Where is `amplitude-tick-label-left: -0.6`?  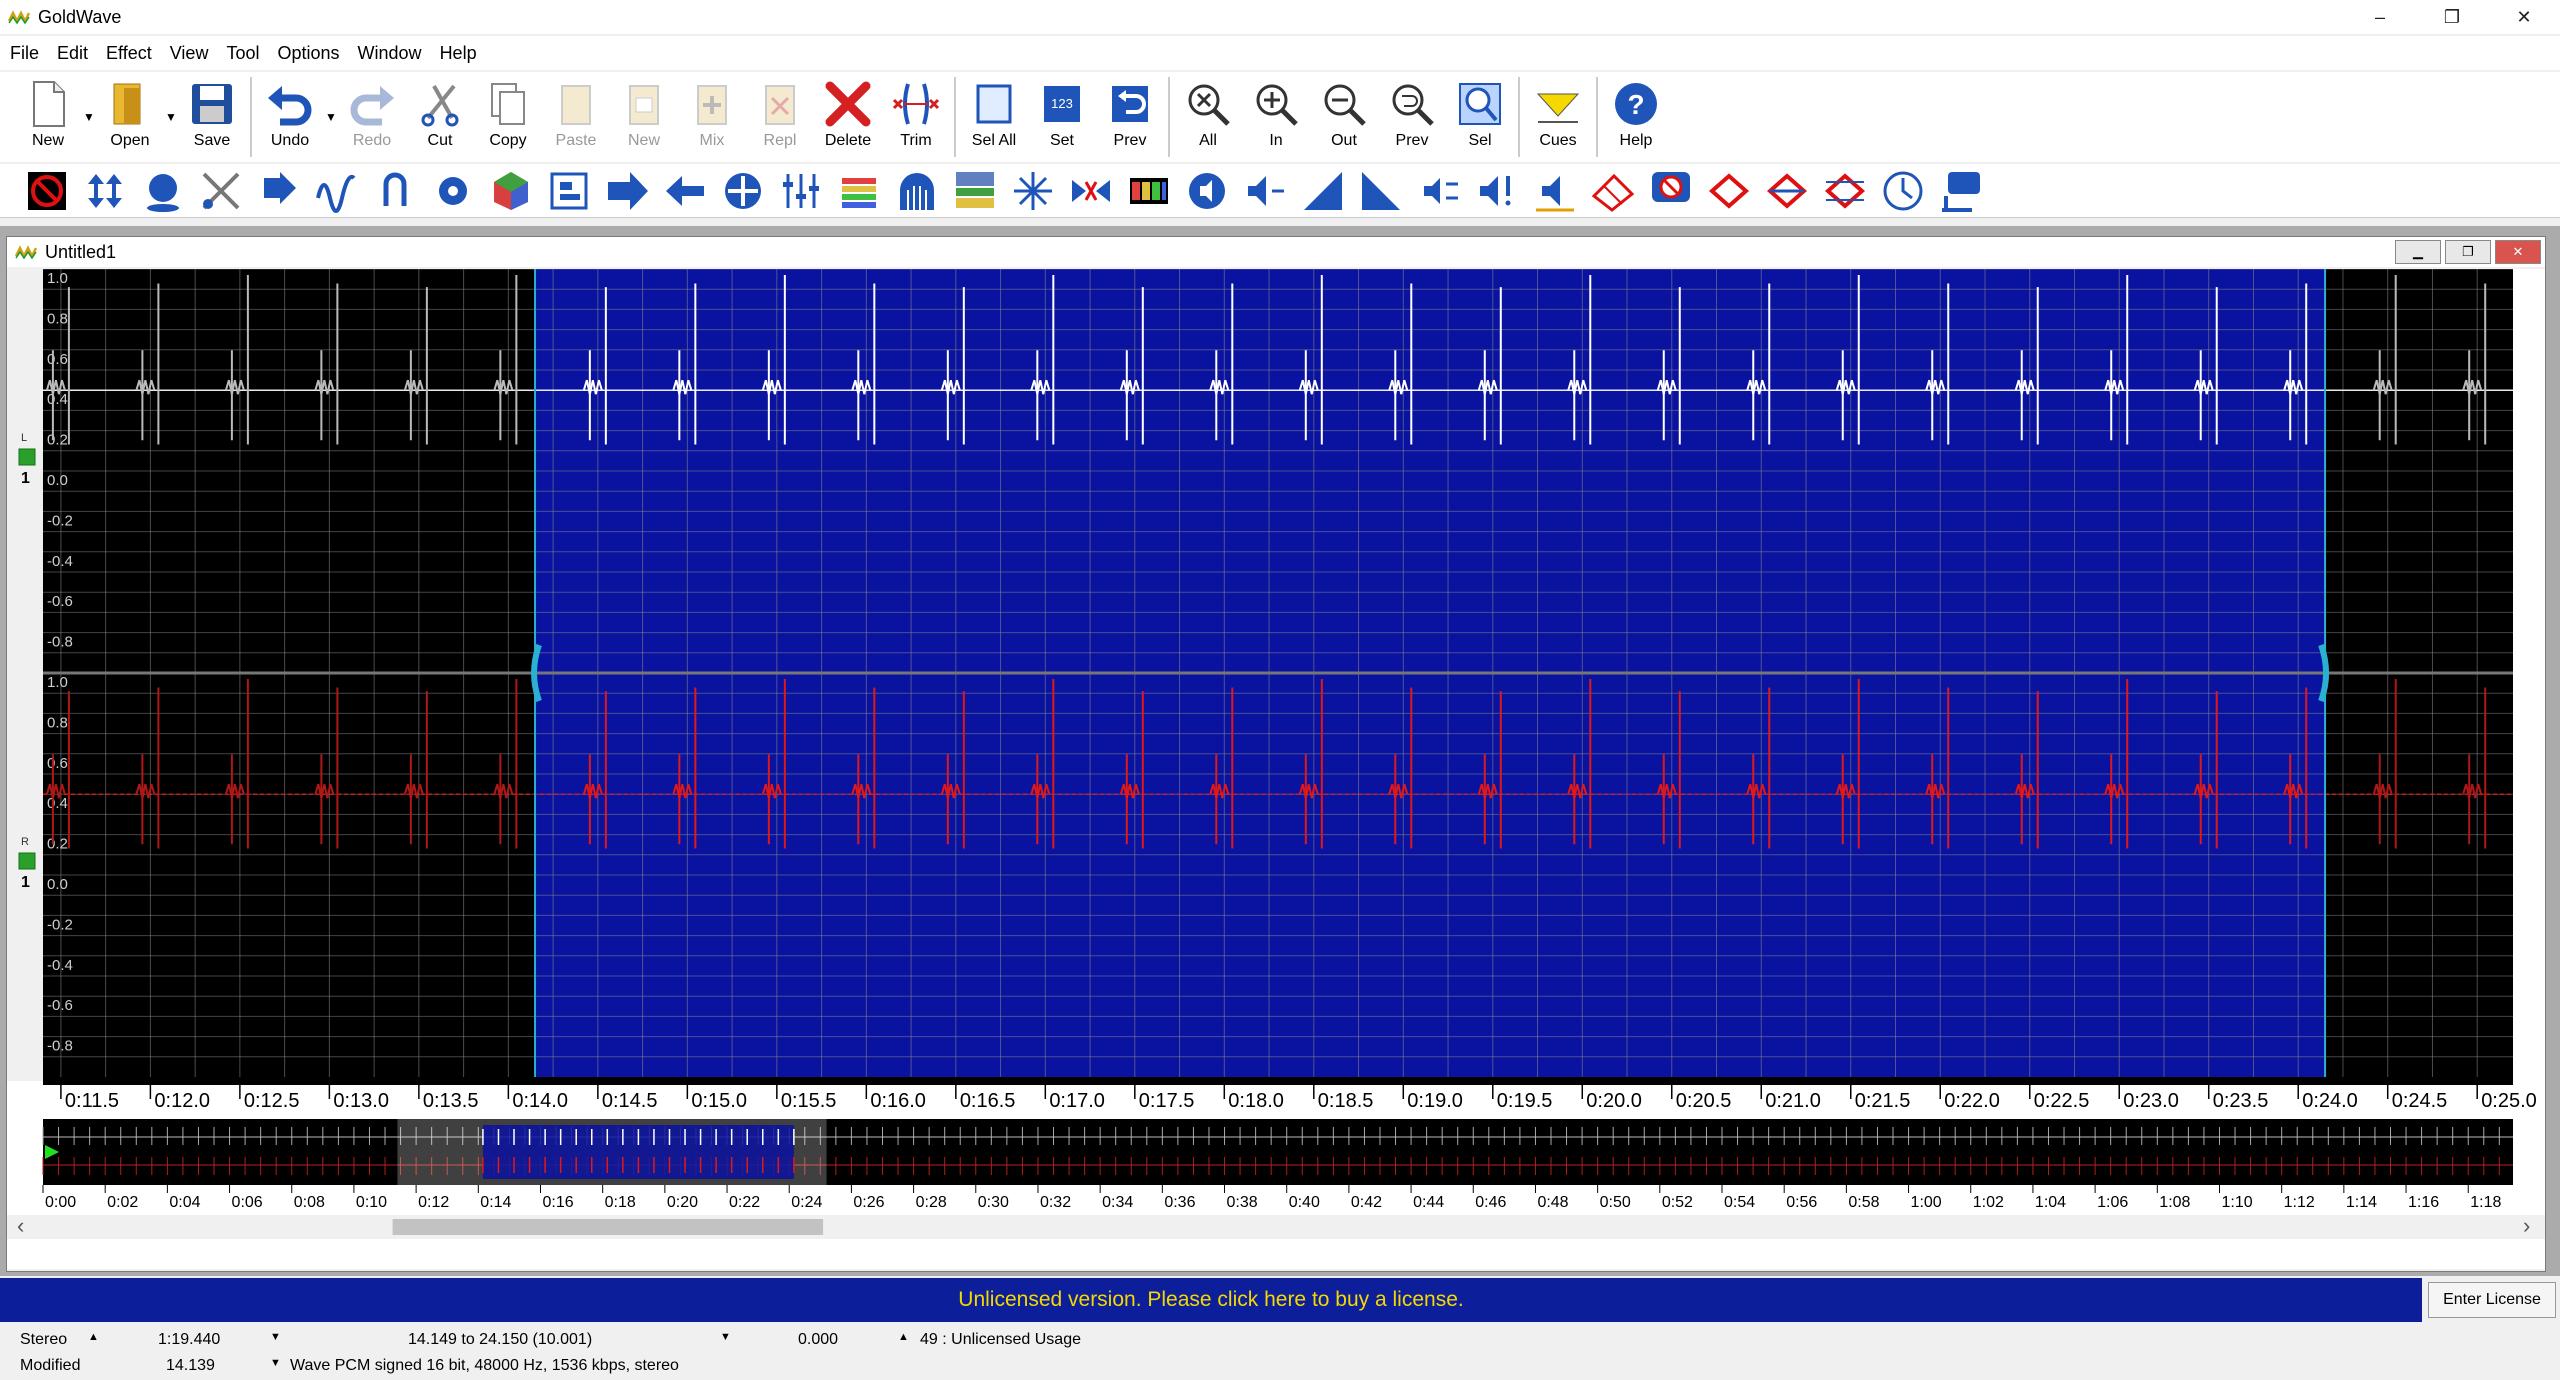 amplitude-tick-label-left: -0.6 is located at coordinates (60, 601).